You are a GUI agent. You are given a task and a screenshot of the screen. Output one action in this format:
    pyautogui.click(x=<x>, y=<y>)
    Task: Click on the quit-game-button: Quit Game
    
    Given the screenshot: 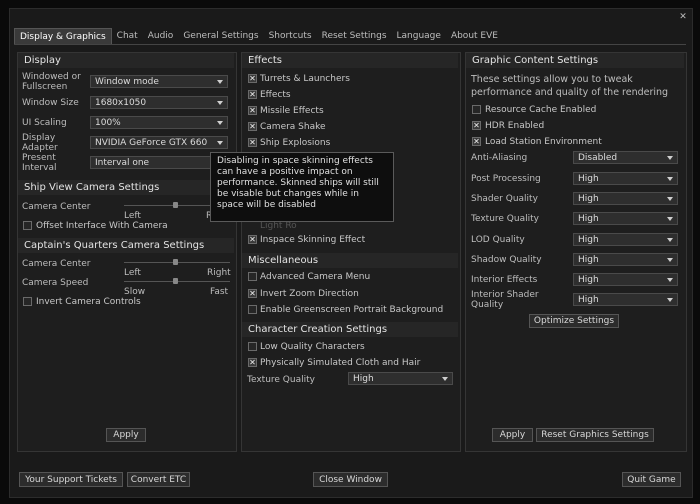 What is the action you would take?
    pyautogui.click(x=651, y=479)
    